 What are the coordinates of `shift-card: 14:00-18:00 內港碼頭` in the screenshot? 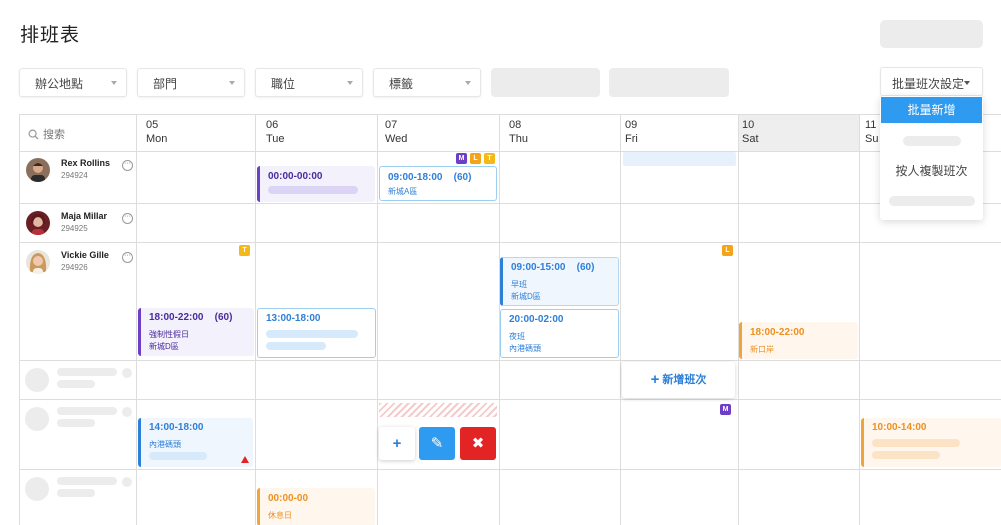 It's located at (195, 442).